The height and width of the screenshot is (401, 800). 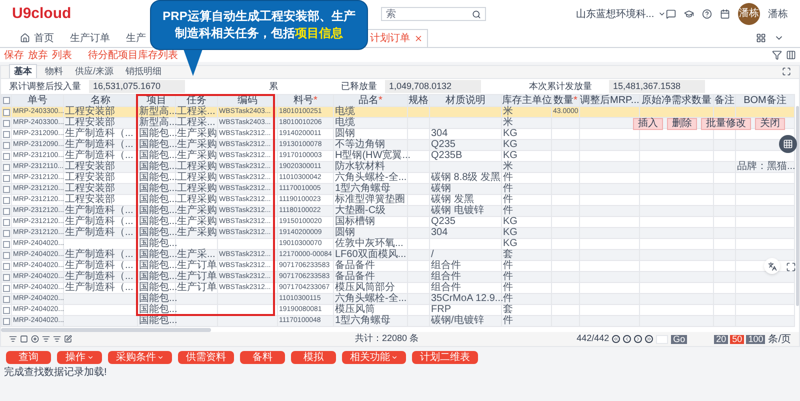 What do you see at coordinates (313, 357) in the screenshot?
I see `action-button: 模拟` at bounding box center [313, 357].